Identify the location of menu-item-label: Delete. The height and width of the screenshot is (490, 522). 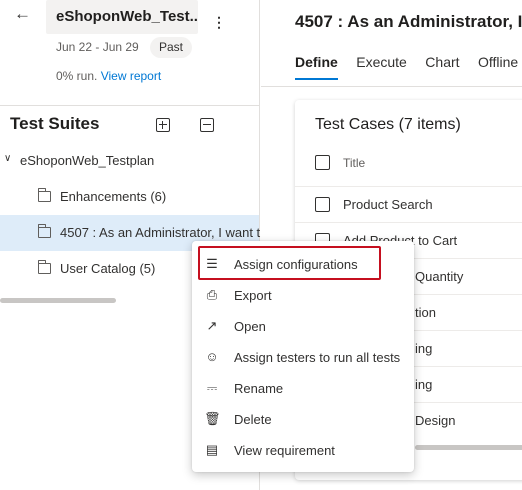
(253, 419).